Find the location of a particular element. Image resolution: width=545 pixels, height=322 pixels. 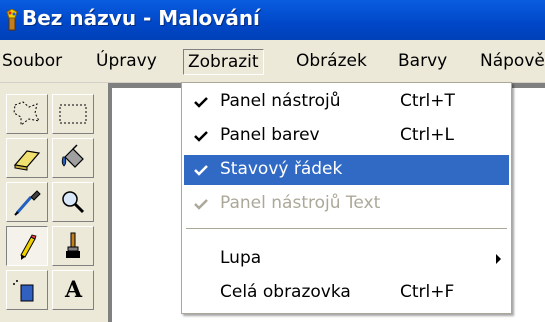

tool-free-select is located at coordinates (27, 114).